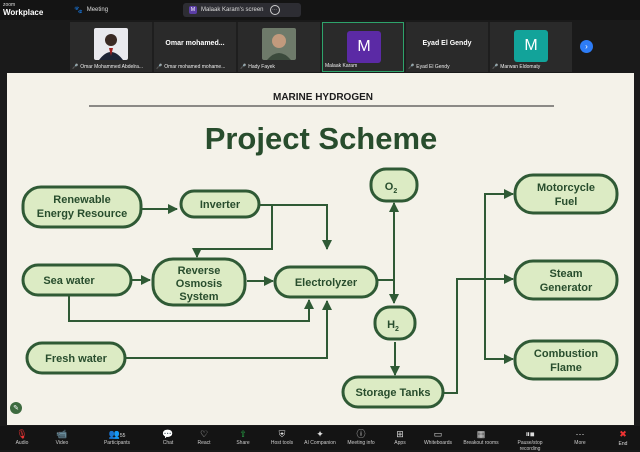 Image resolution: width=640 pixels, height=452 pixels. What do you see at coordinates (82, 207) in the screenshot?
I see `node-renewable-energy: Renewable Energy Resource` at bounding box center [82, 207].